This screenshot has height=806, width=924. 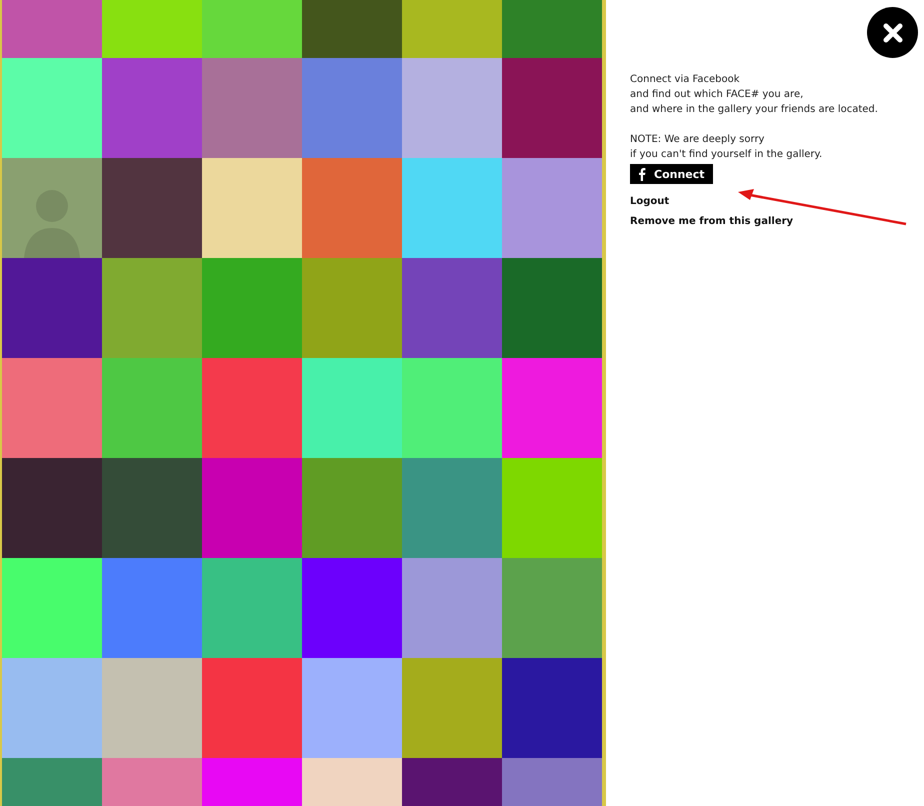 What do you see at coordinates (717, 95) in the screenshot?
I see `intro-text: and find out which FACE# you are,` at bounding box center [717, 95].